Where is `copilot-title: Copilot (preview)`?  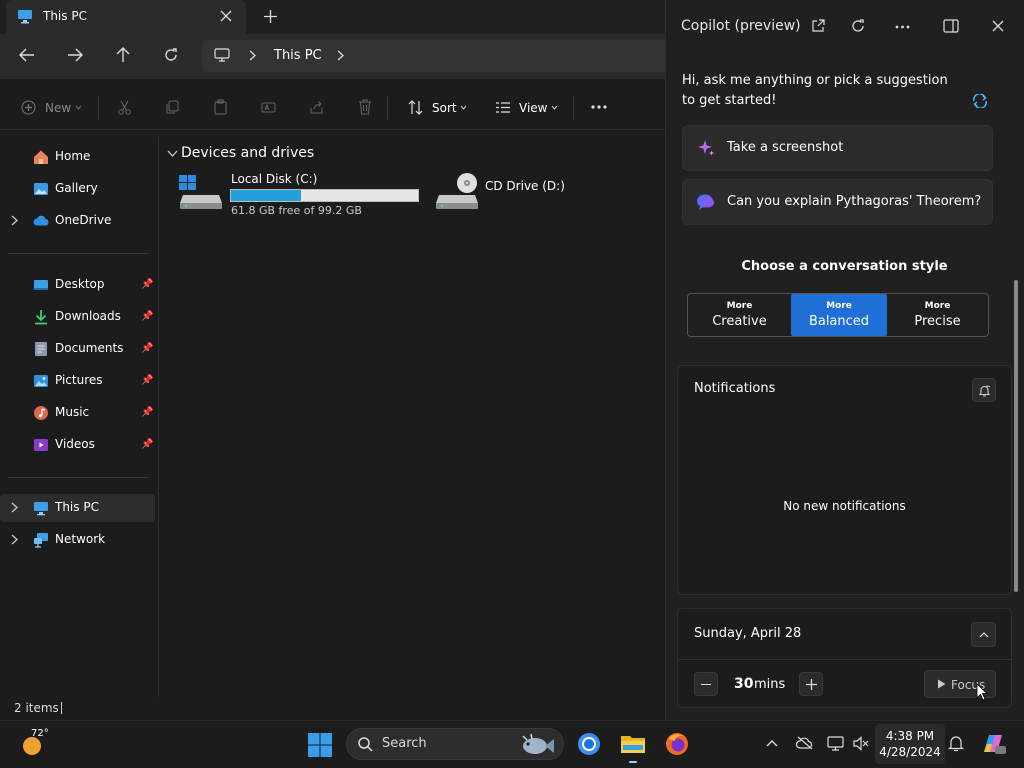 copilot-title: Copilot (preview) is located at coordinates (741, 26).